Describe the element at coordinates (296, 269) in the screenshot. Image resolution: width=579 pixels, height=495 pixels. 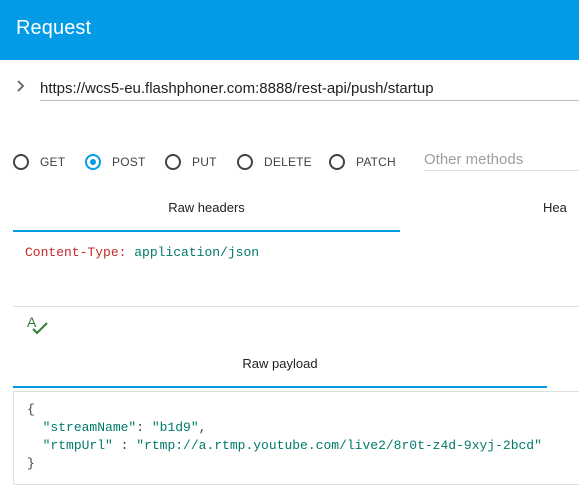
I see `raw-headers-editor: Content-Type: application/json` at that location.